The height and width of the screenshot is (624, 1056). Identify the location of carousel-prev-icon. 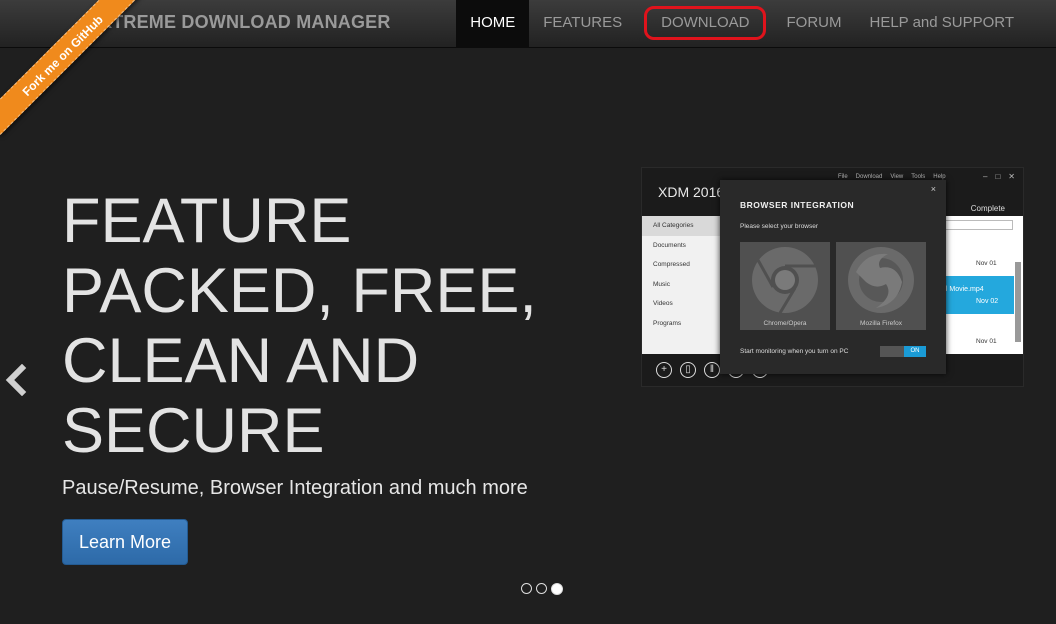
(17, 380).